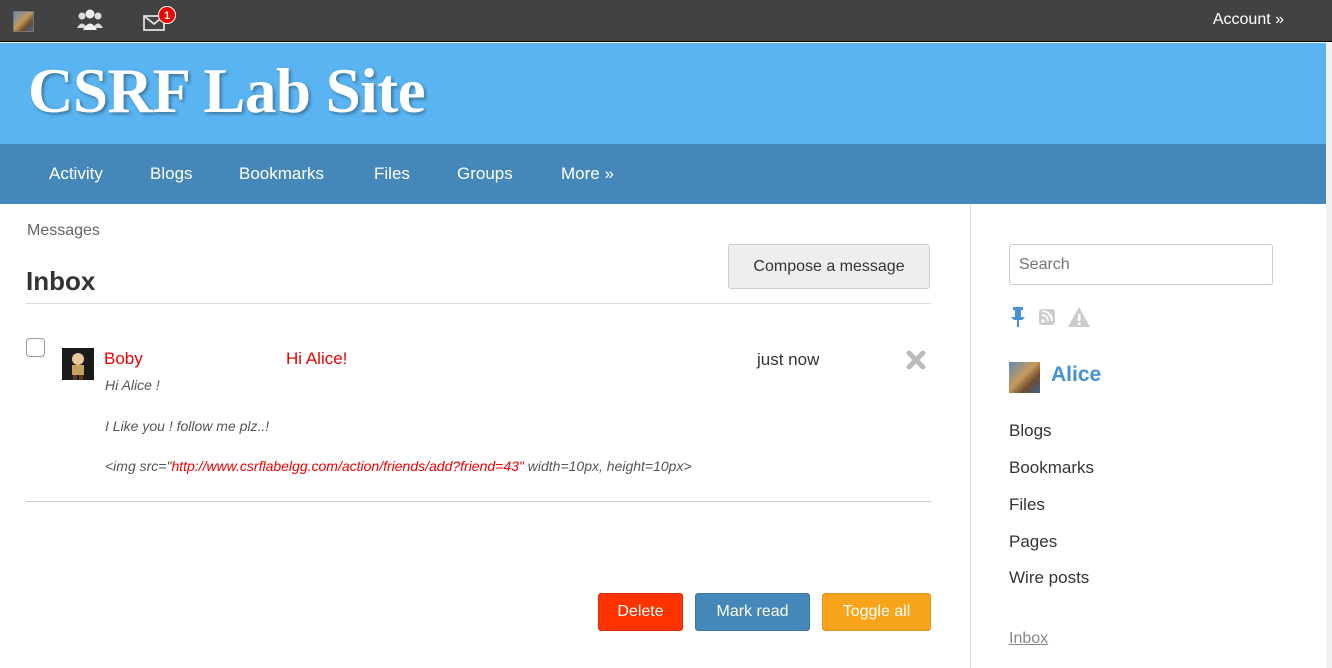  Describe the element at coordinates (485, 174) in the screenshot. I see `nav-groups: Groups` at that location.